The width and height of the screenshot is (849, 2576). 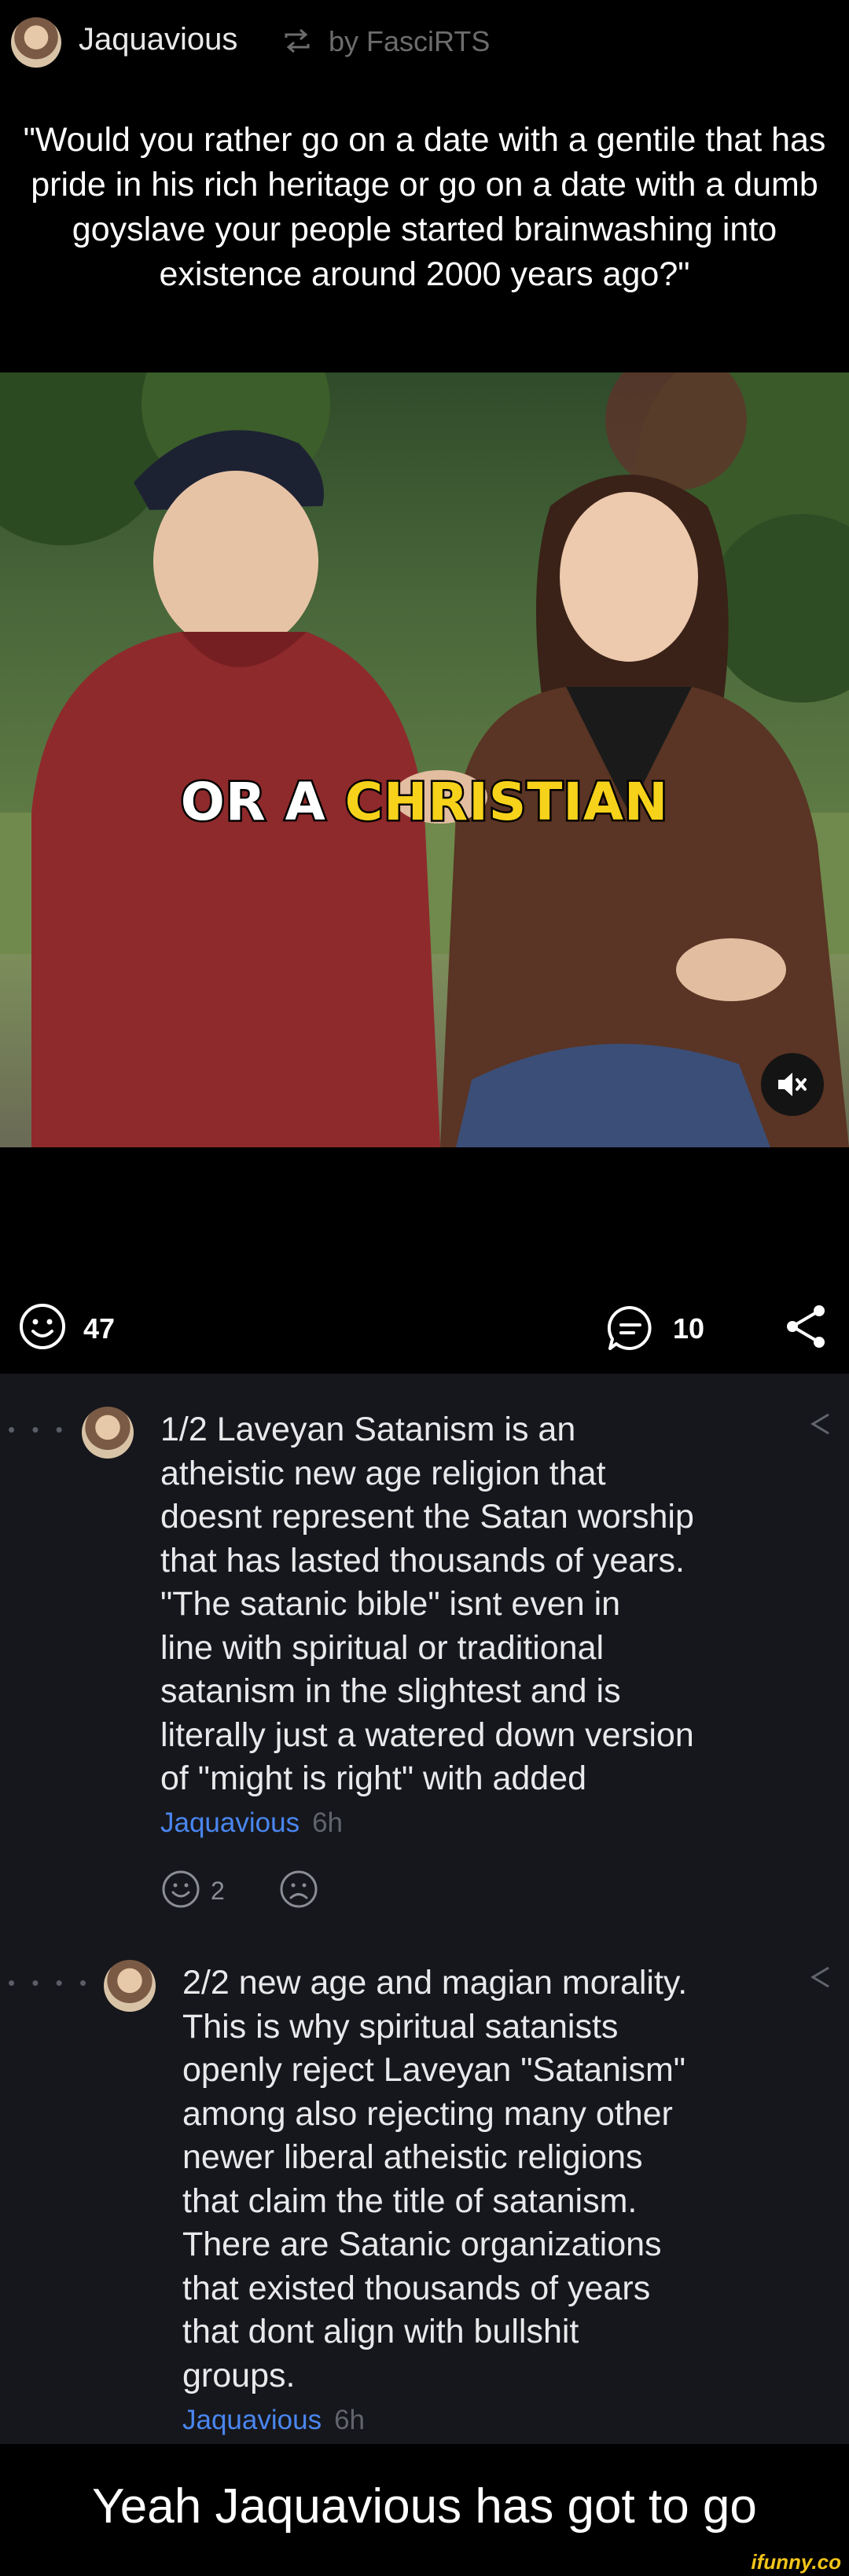 What do you see at coordinates (422, 1560) in the screenshot?
I see `comment-line: that has lasted thousands of years.` at bounding box center [422, 1560].